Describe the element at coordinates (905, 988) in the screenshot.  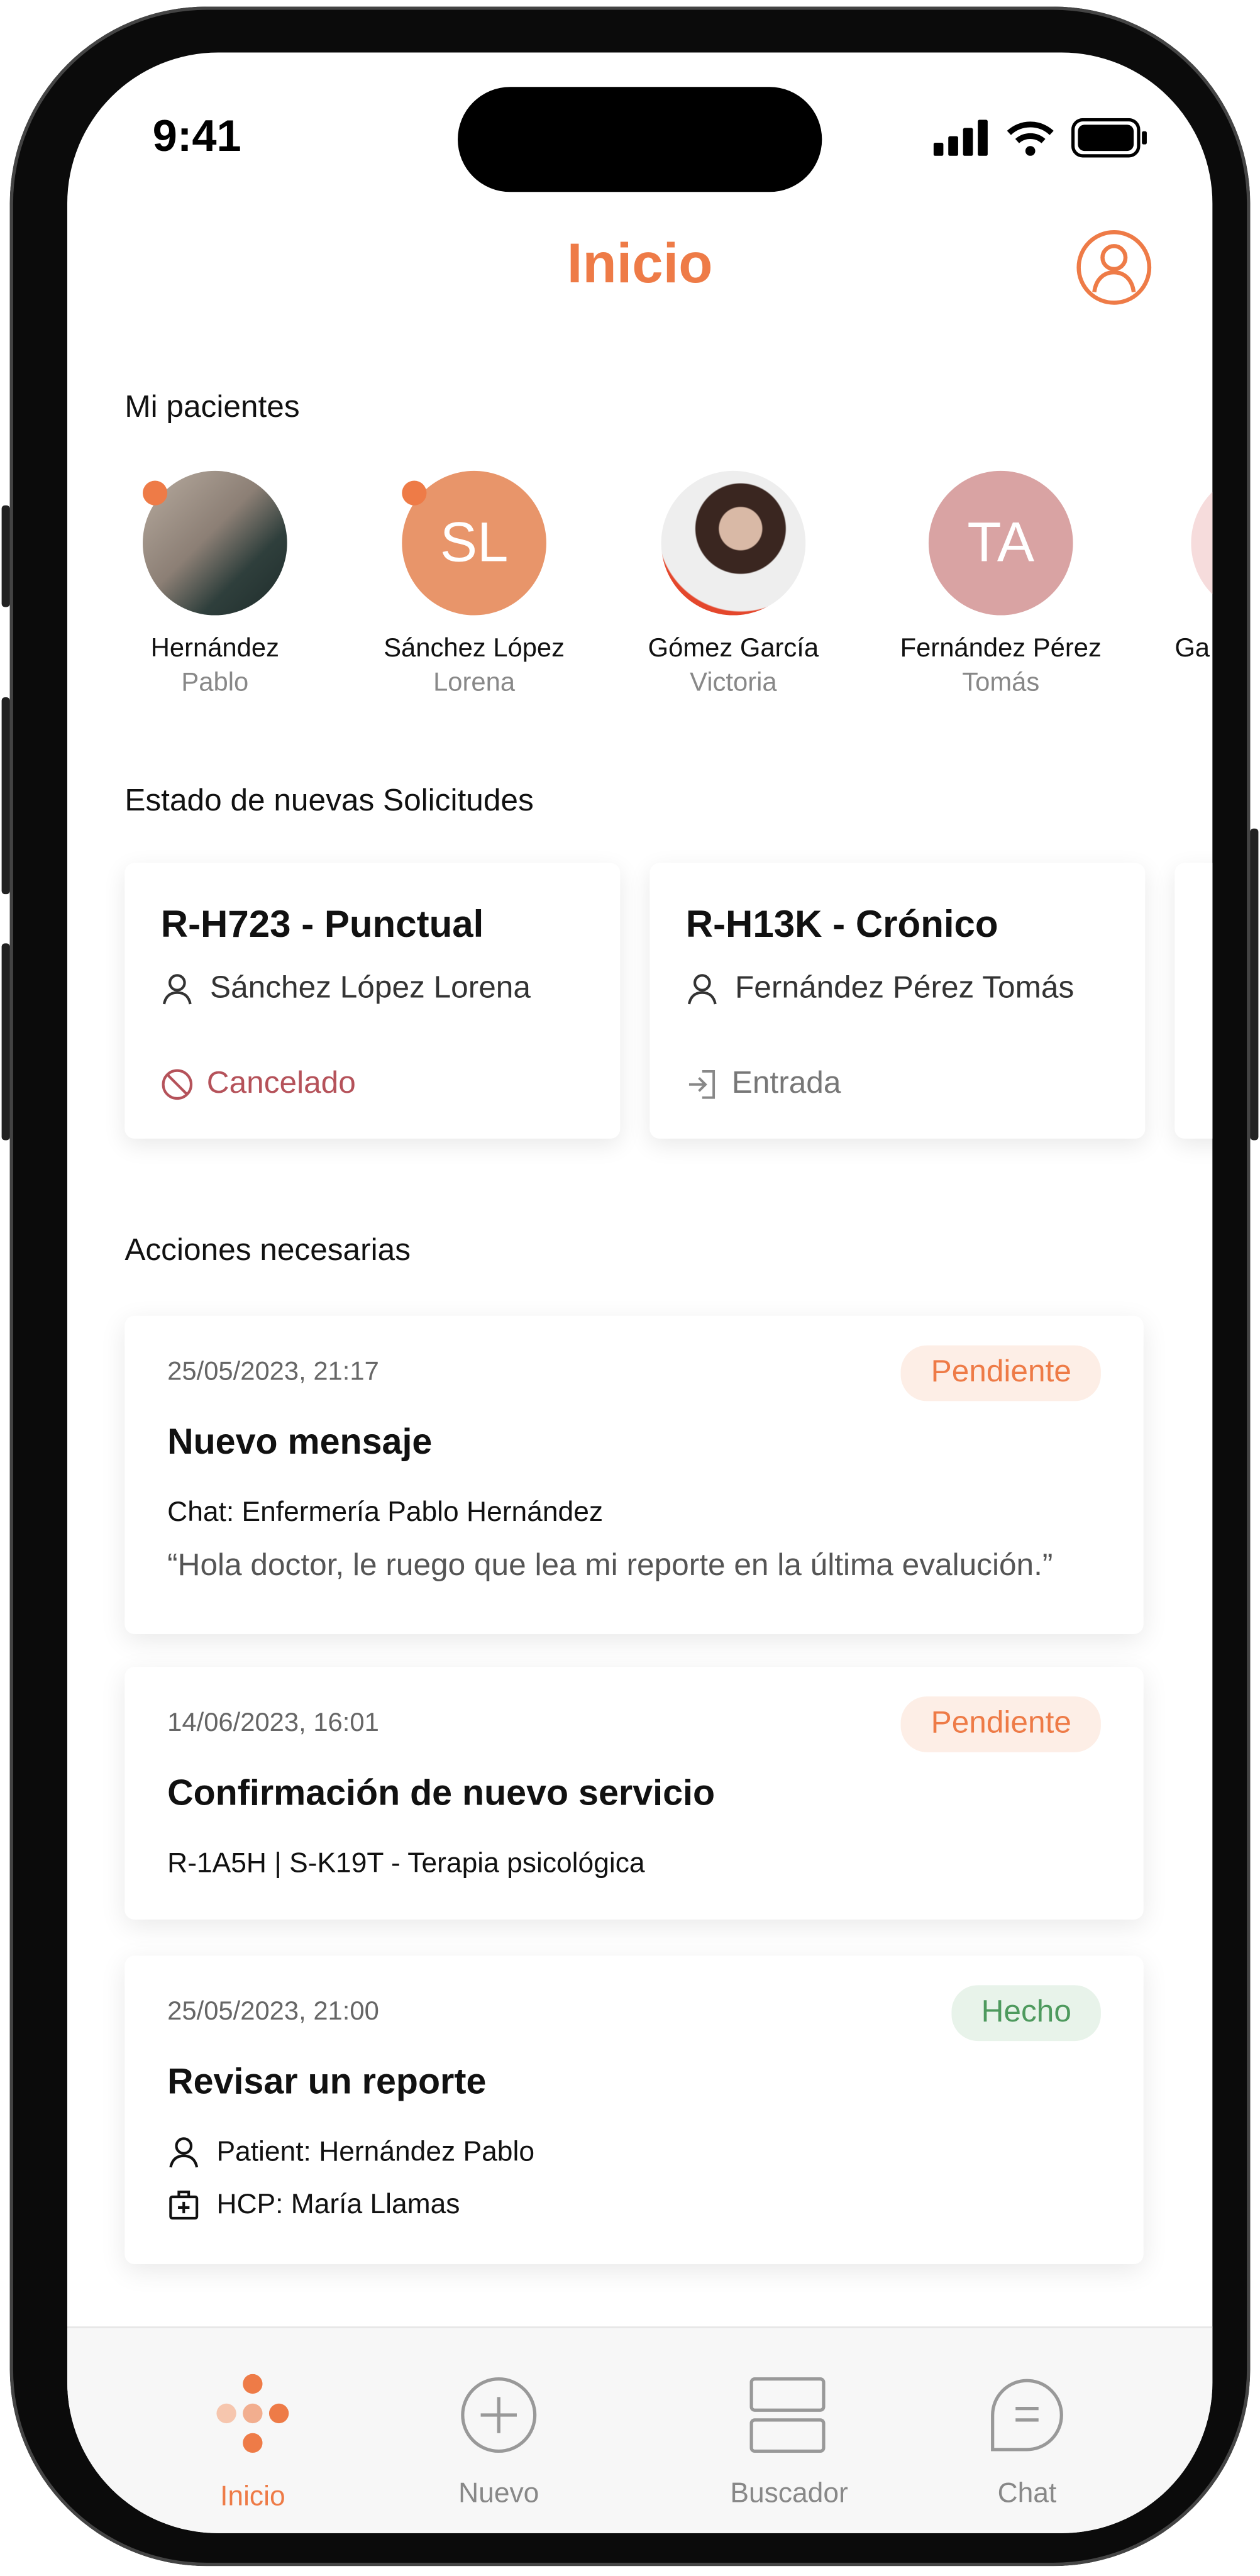
I see `request-patient: Fernández Pérez Tomás` at that location.